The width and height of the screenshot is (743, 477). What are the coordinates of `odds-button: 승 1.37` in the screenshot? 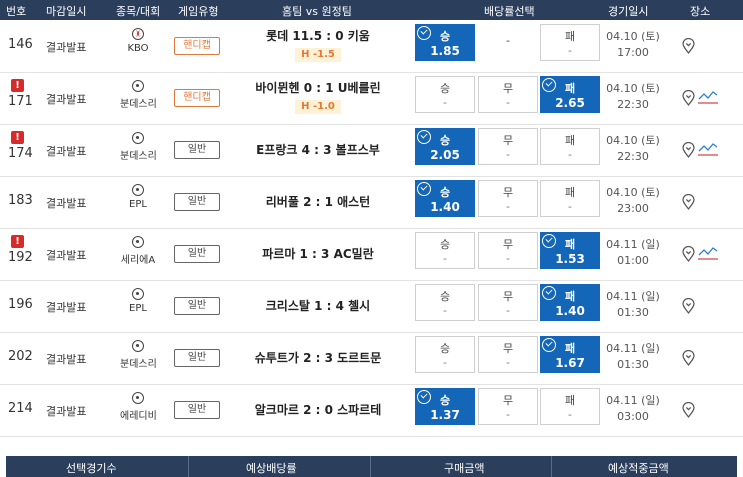 It's located at (445, 406).